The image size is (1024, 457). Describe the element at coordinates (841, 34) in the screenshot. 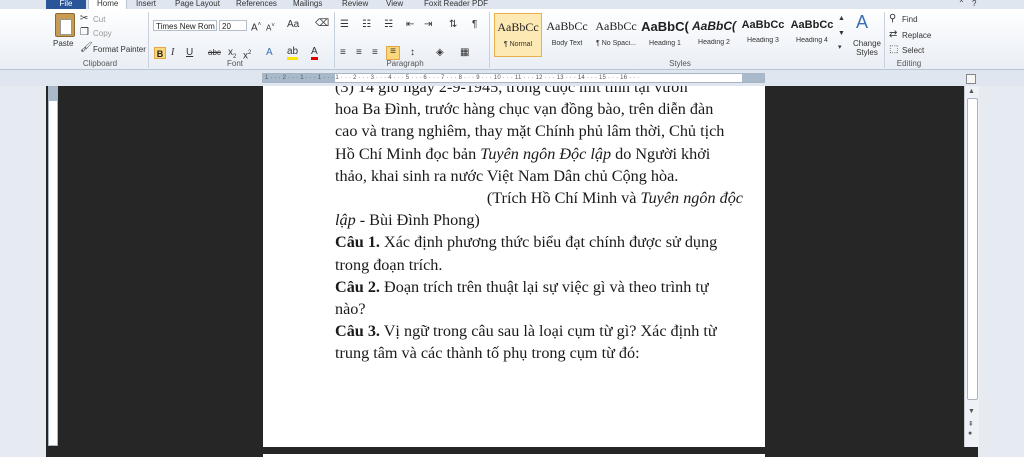

I see `styles-scroll-down-icon: ▼` at that location.